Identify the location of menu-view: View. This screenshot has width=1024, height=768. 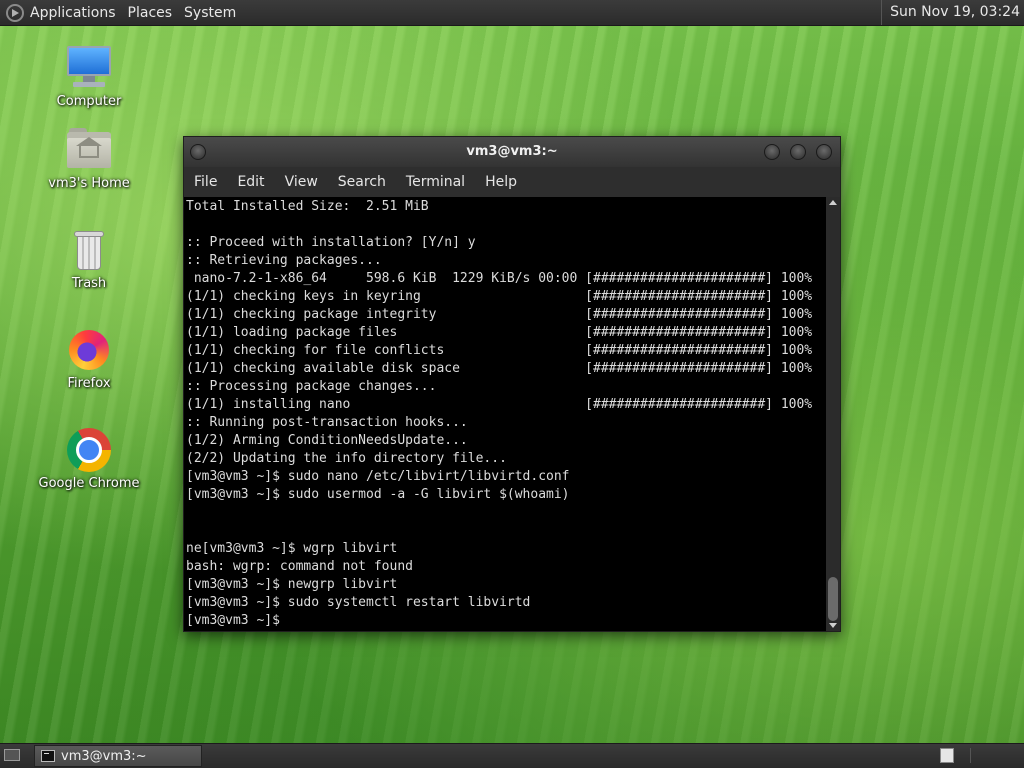
(301, 182).